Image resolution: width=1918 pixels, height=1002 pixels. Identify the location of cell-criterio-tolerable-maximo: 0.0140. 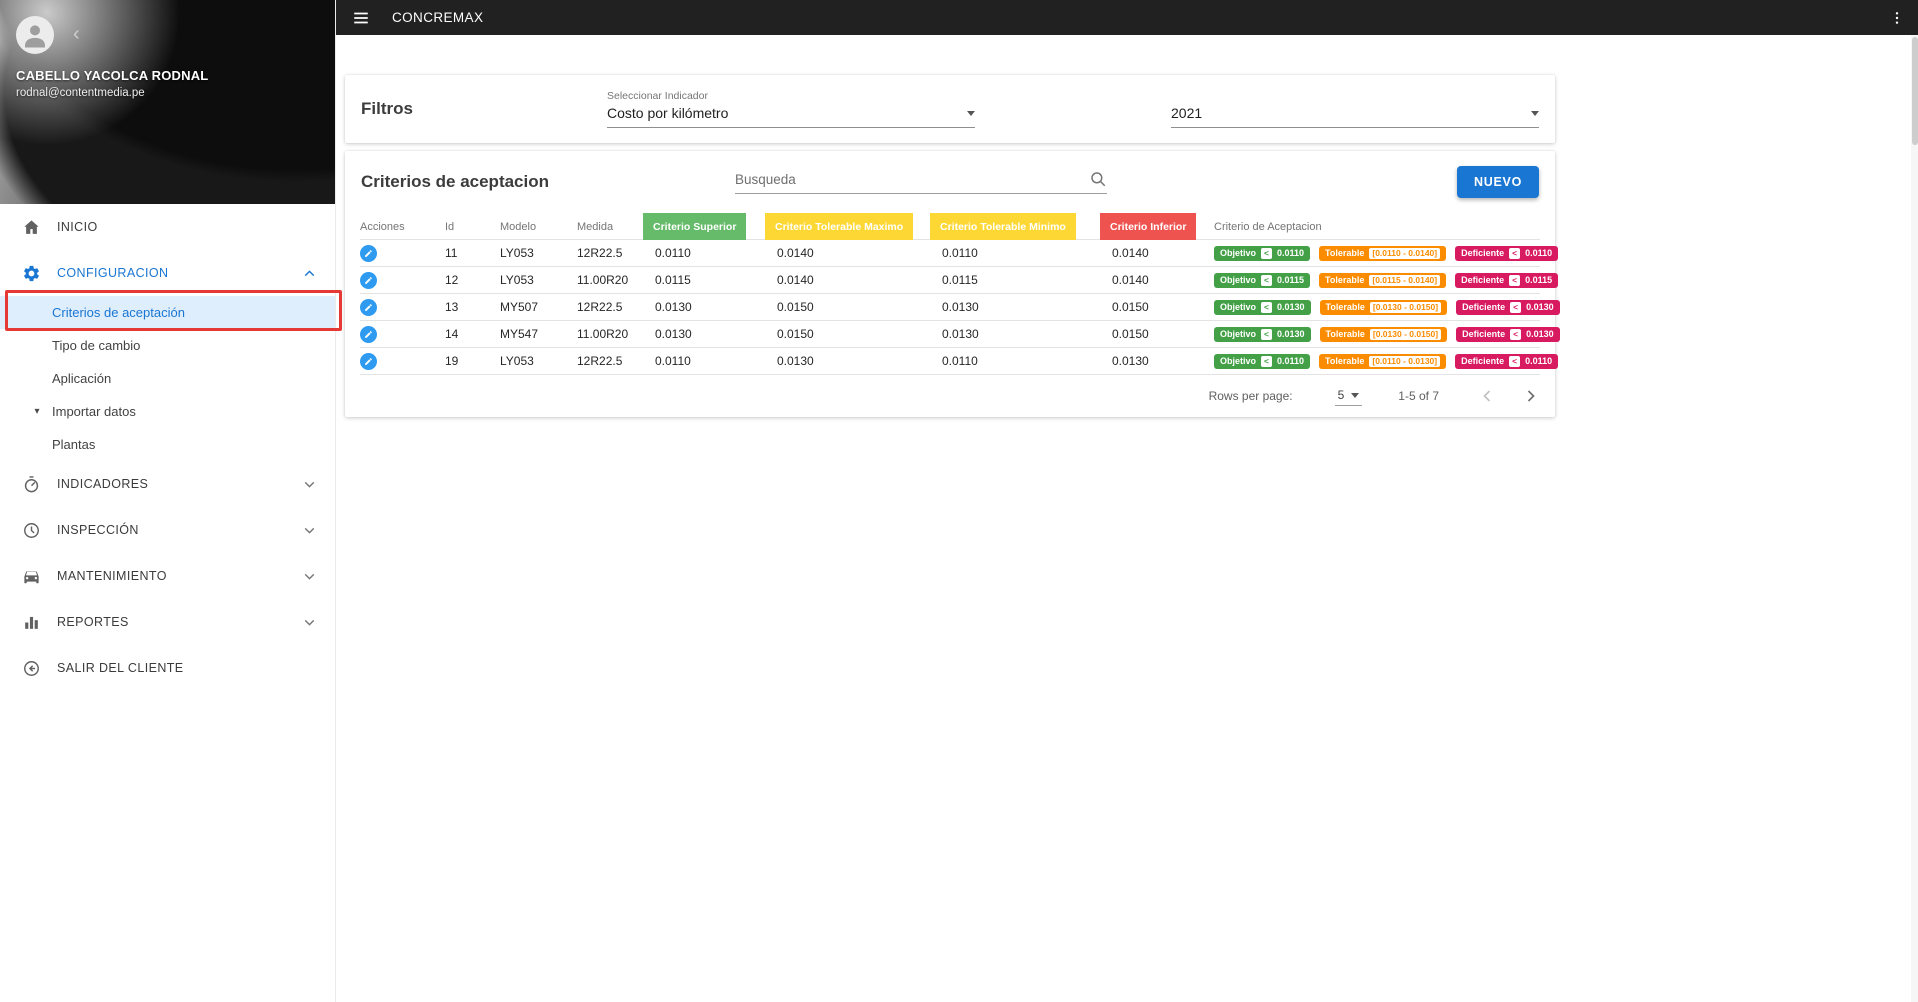
(795, 280).